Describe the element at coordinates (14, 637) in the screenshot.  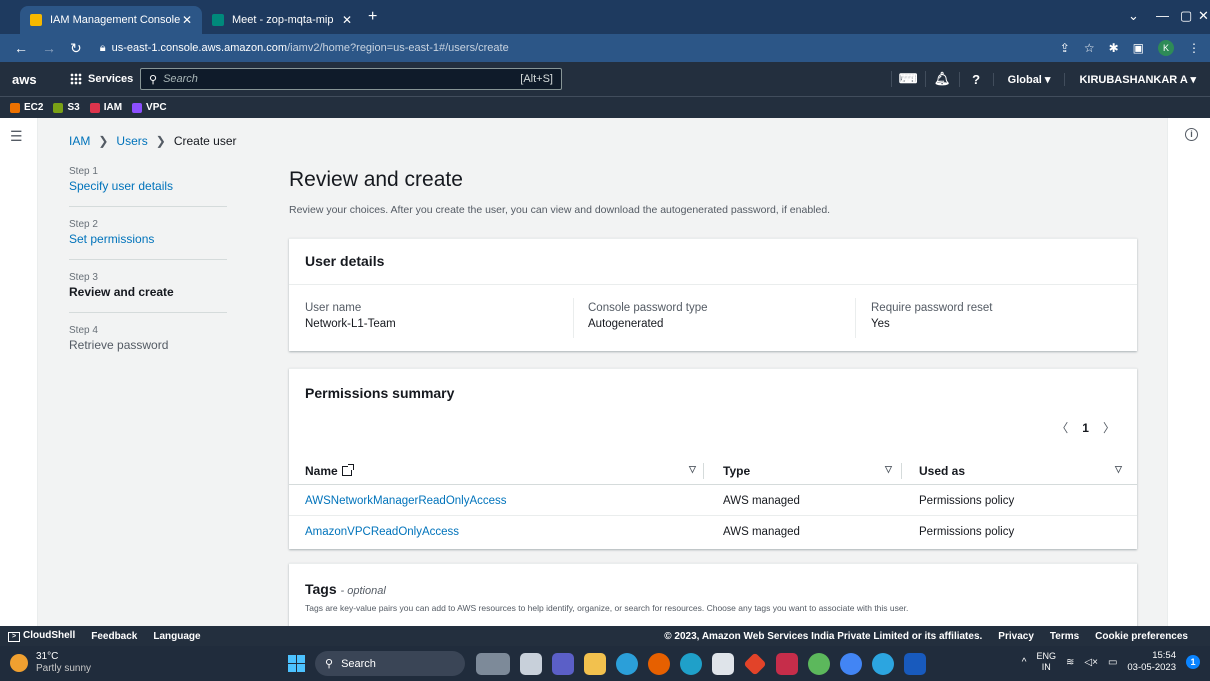
I see `terminal-icon: >` at that location.